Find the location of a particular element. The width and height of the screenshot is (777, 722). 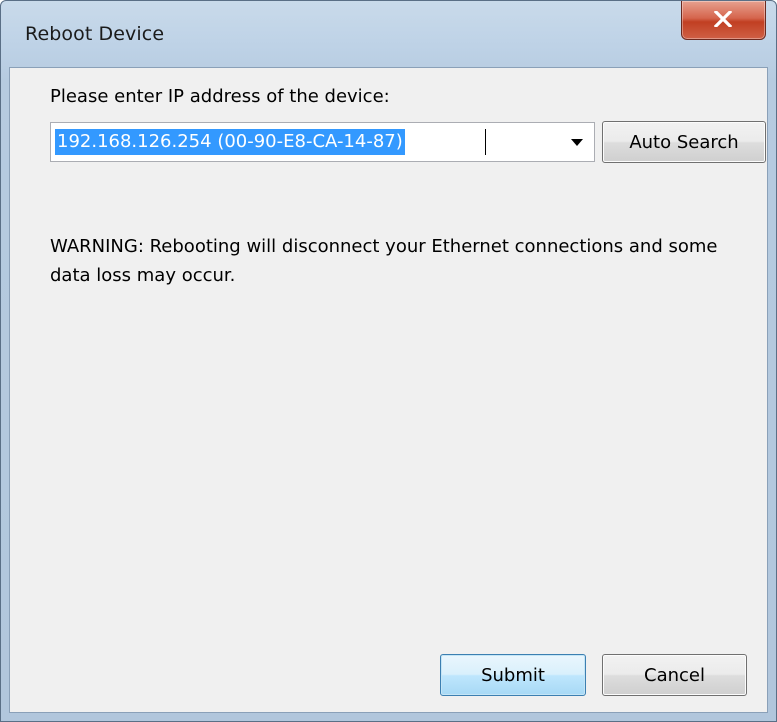

ip-address-combobox: 192.168.126.254 (00-90-E8-CA-14-87) is located at coordinates (322, 142).